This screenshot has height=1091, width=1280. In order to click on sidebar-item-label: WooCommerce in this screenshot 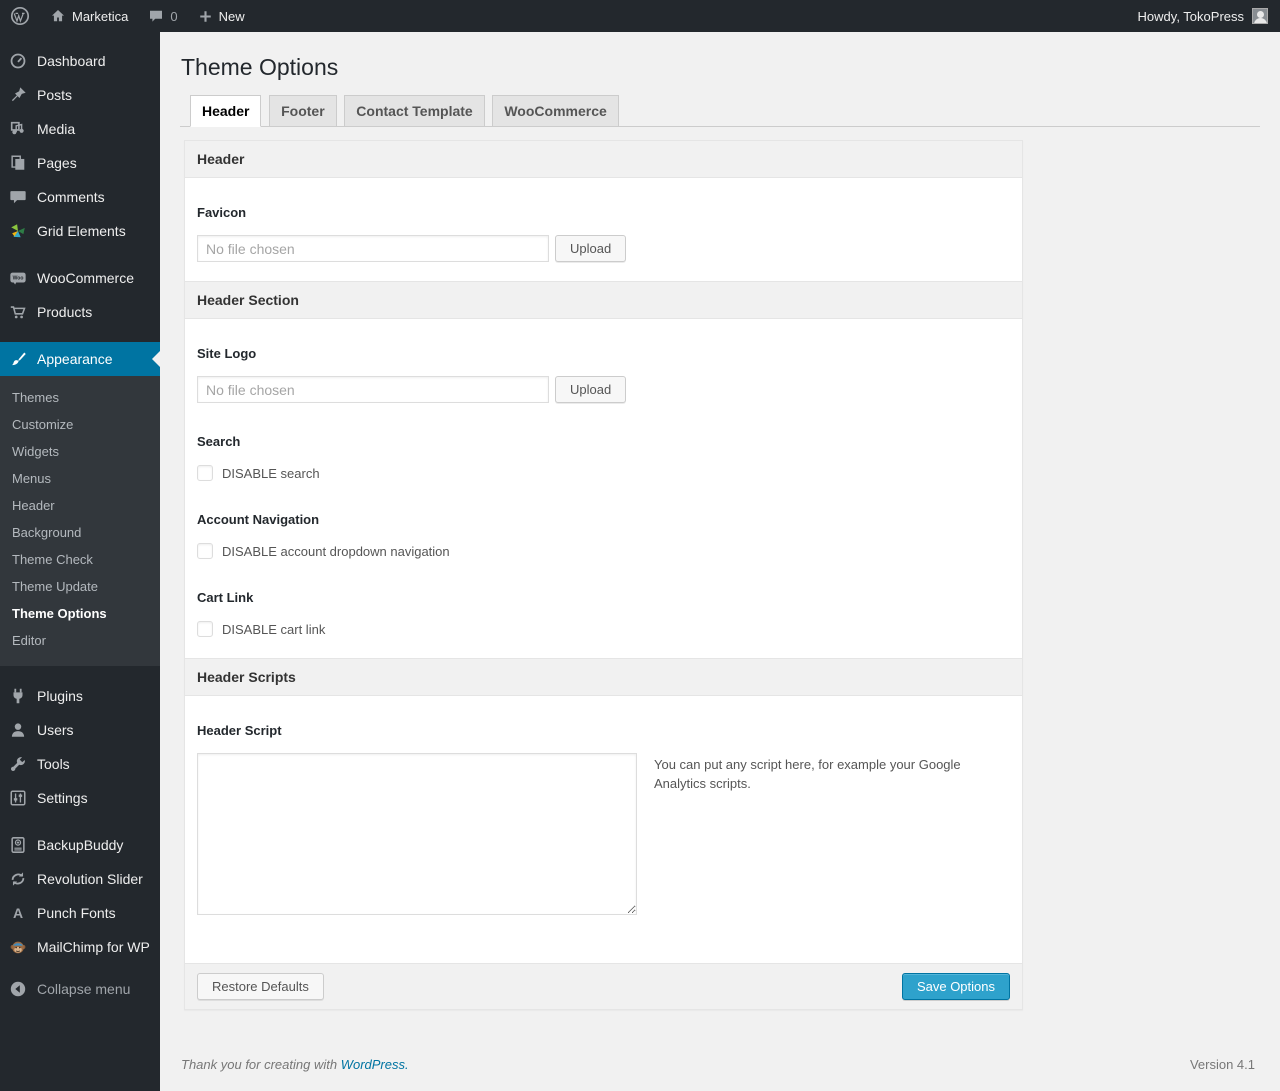, I will do `click(85, 278)`.